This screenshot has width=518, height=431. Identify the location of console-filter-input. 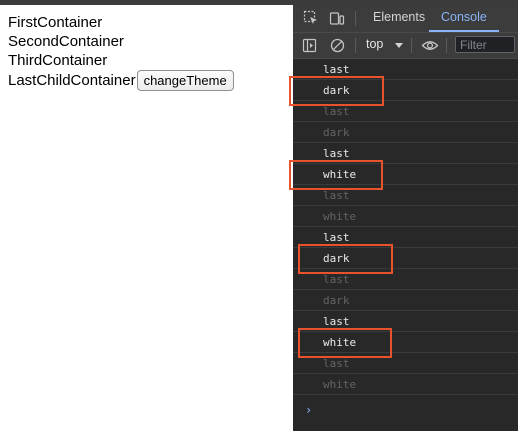
(485, 44).